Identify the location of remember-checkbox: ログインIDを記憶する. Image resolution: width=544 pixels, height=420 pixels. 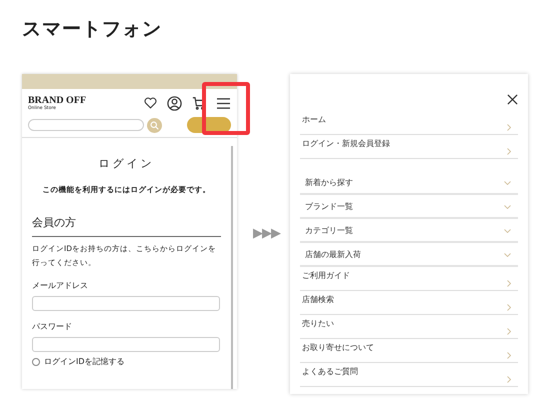
(126, 361).